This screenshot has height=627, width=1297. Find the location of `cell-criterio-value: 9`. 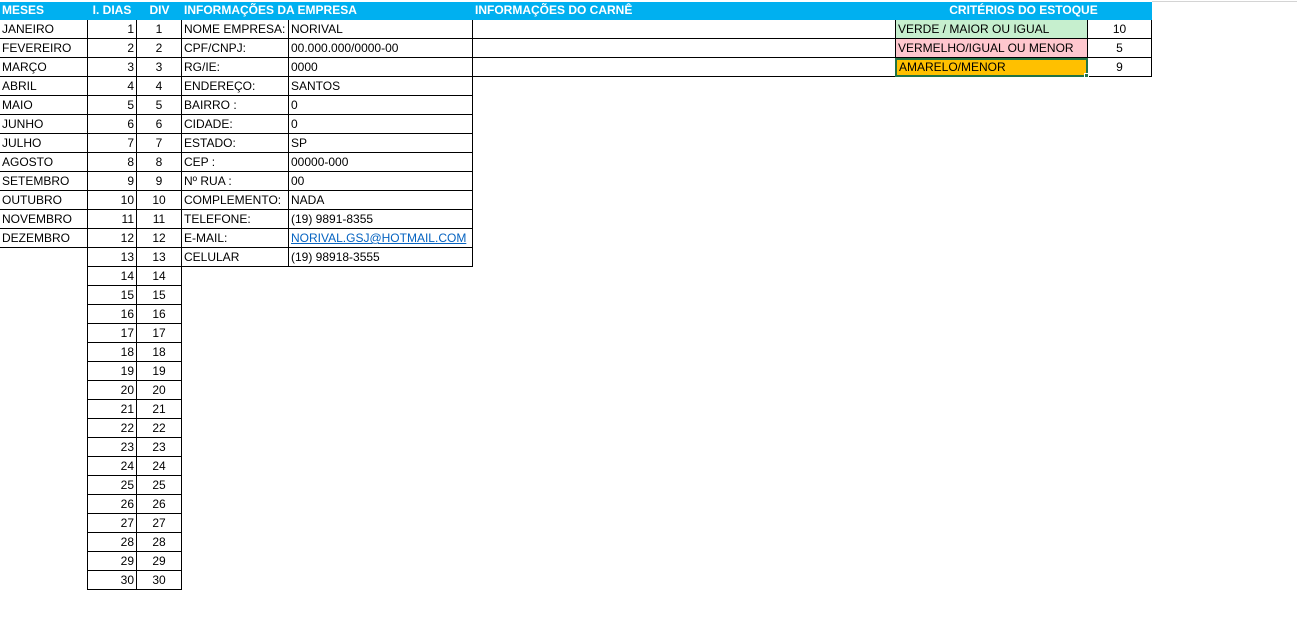

cell-criterio-value: 9 is located at coordinates (1120, 67).